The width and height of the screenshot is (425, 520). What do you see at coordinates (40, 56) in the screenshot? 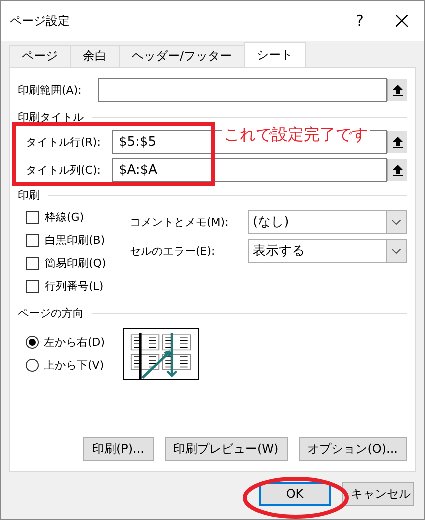
I see `tab: ページ` at bounding box center [40, 56].